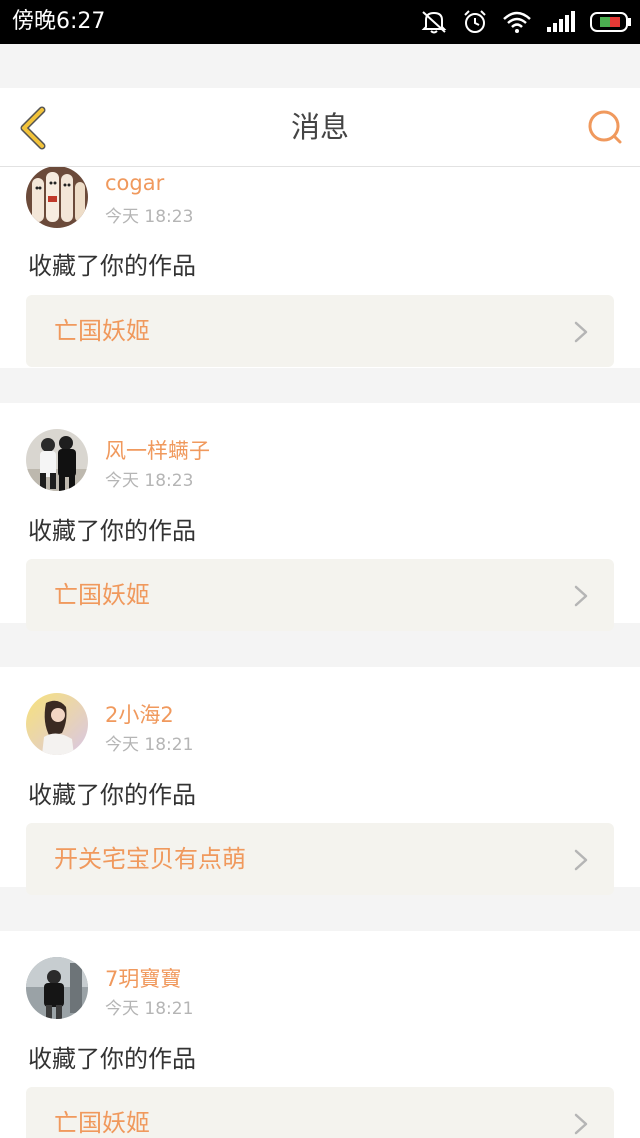 This screenshot has width=640, height=1138. Describe the element at coordinates (139, 714) in the screenshot. I see `username: 2小海2` at that location.